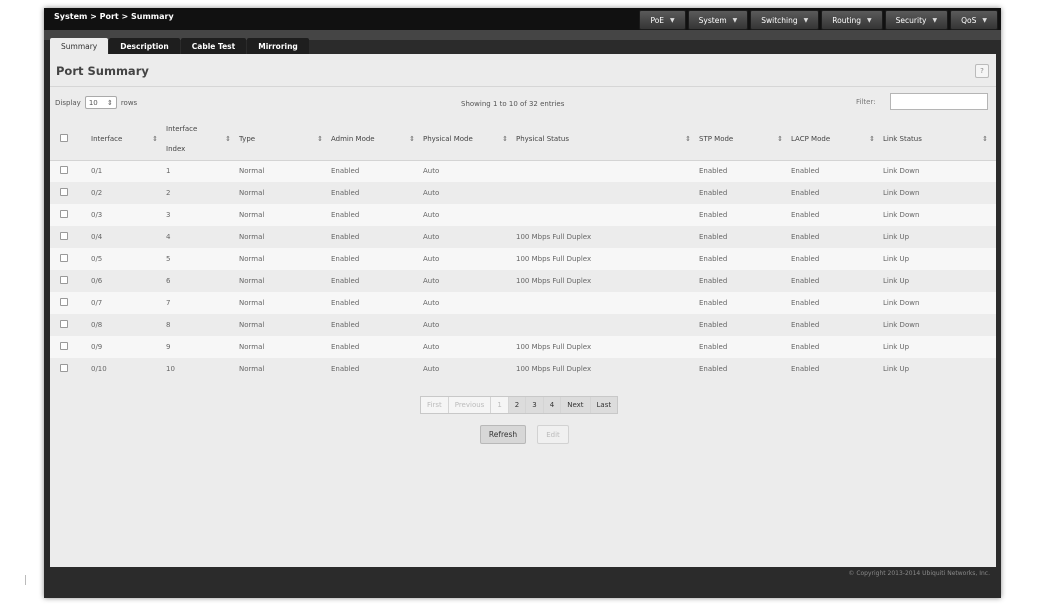  Describe the element at coordinates (503, 434) in the screenshot. I see `refresh-button: Refresh` at that location.